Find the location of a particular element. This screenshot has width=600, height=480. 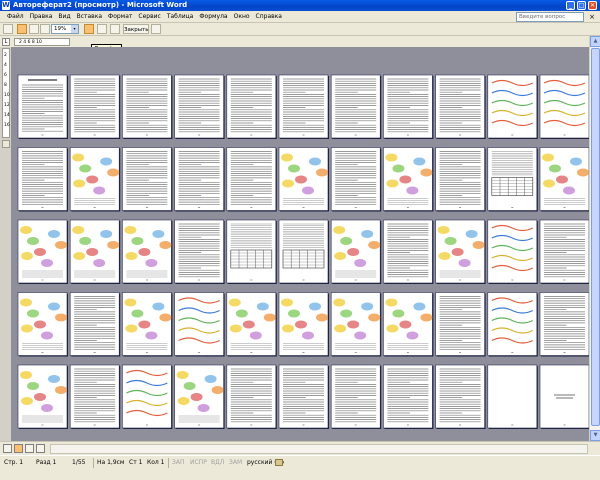

full-screen-icon is located at coordinates (115, 29).